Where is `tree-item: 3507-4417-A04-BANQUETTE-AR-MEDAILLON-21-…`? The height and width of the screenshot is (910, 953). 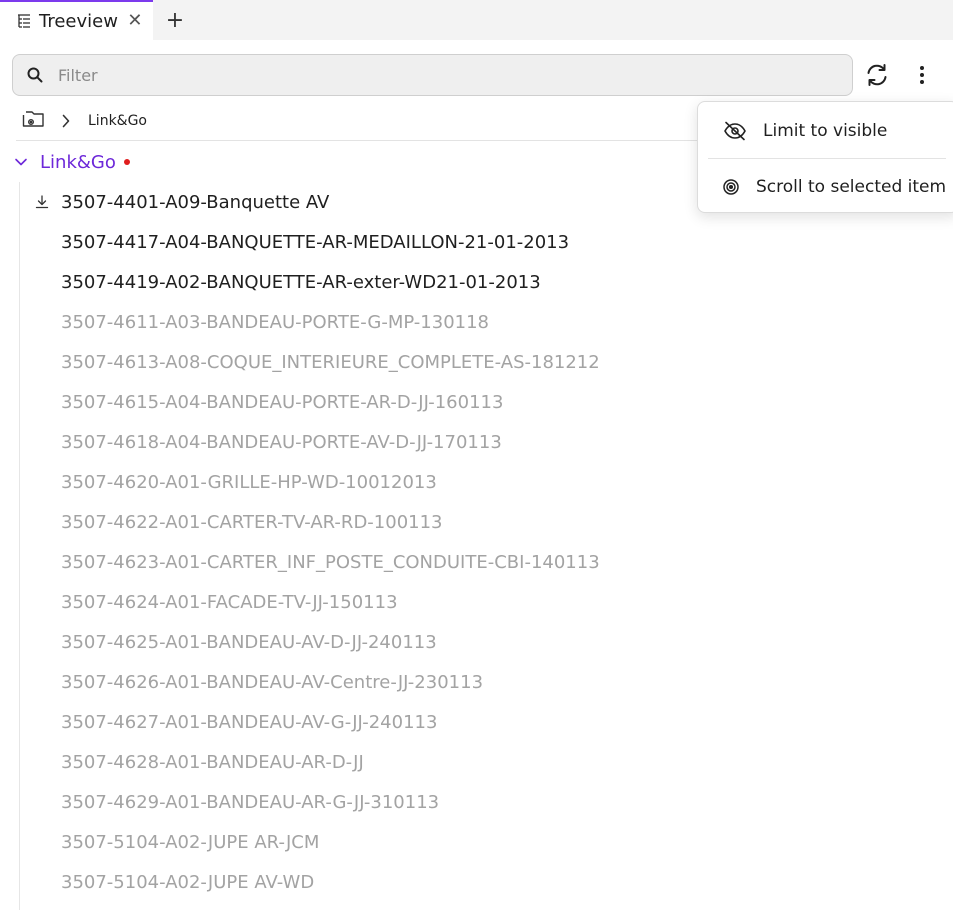 tree-item: 3507-4417-A04-BANQUETTE-AR-MEDAILLON-21-… is located at coordinates (315, 242).